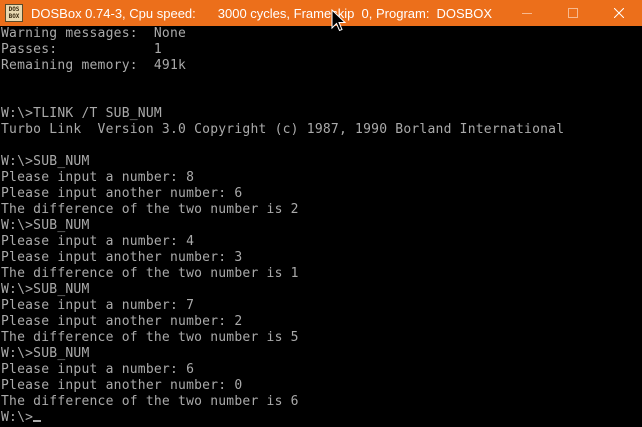  What do you see at coordinates (94, 33) in the screenshot?
I see `console-line: Warning messages: None` at bounding box center [94, 33].